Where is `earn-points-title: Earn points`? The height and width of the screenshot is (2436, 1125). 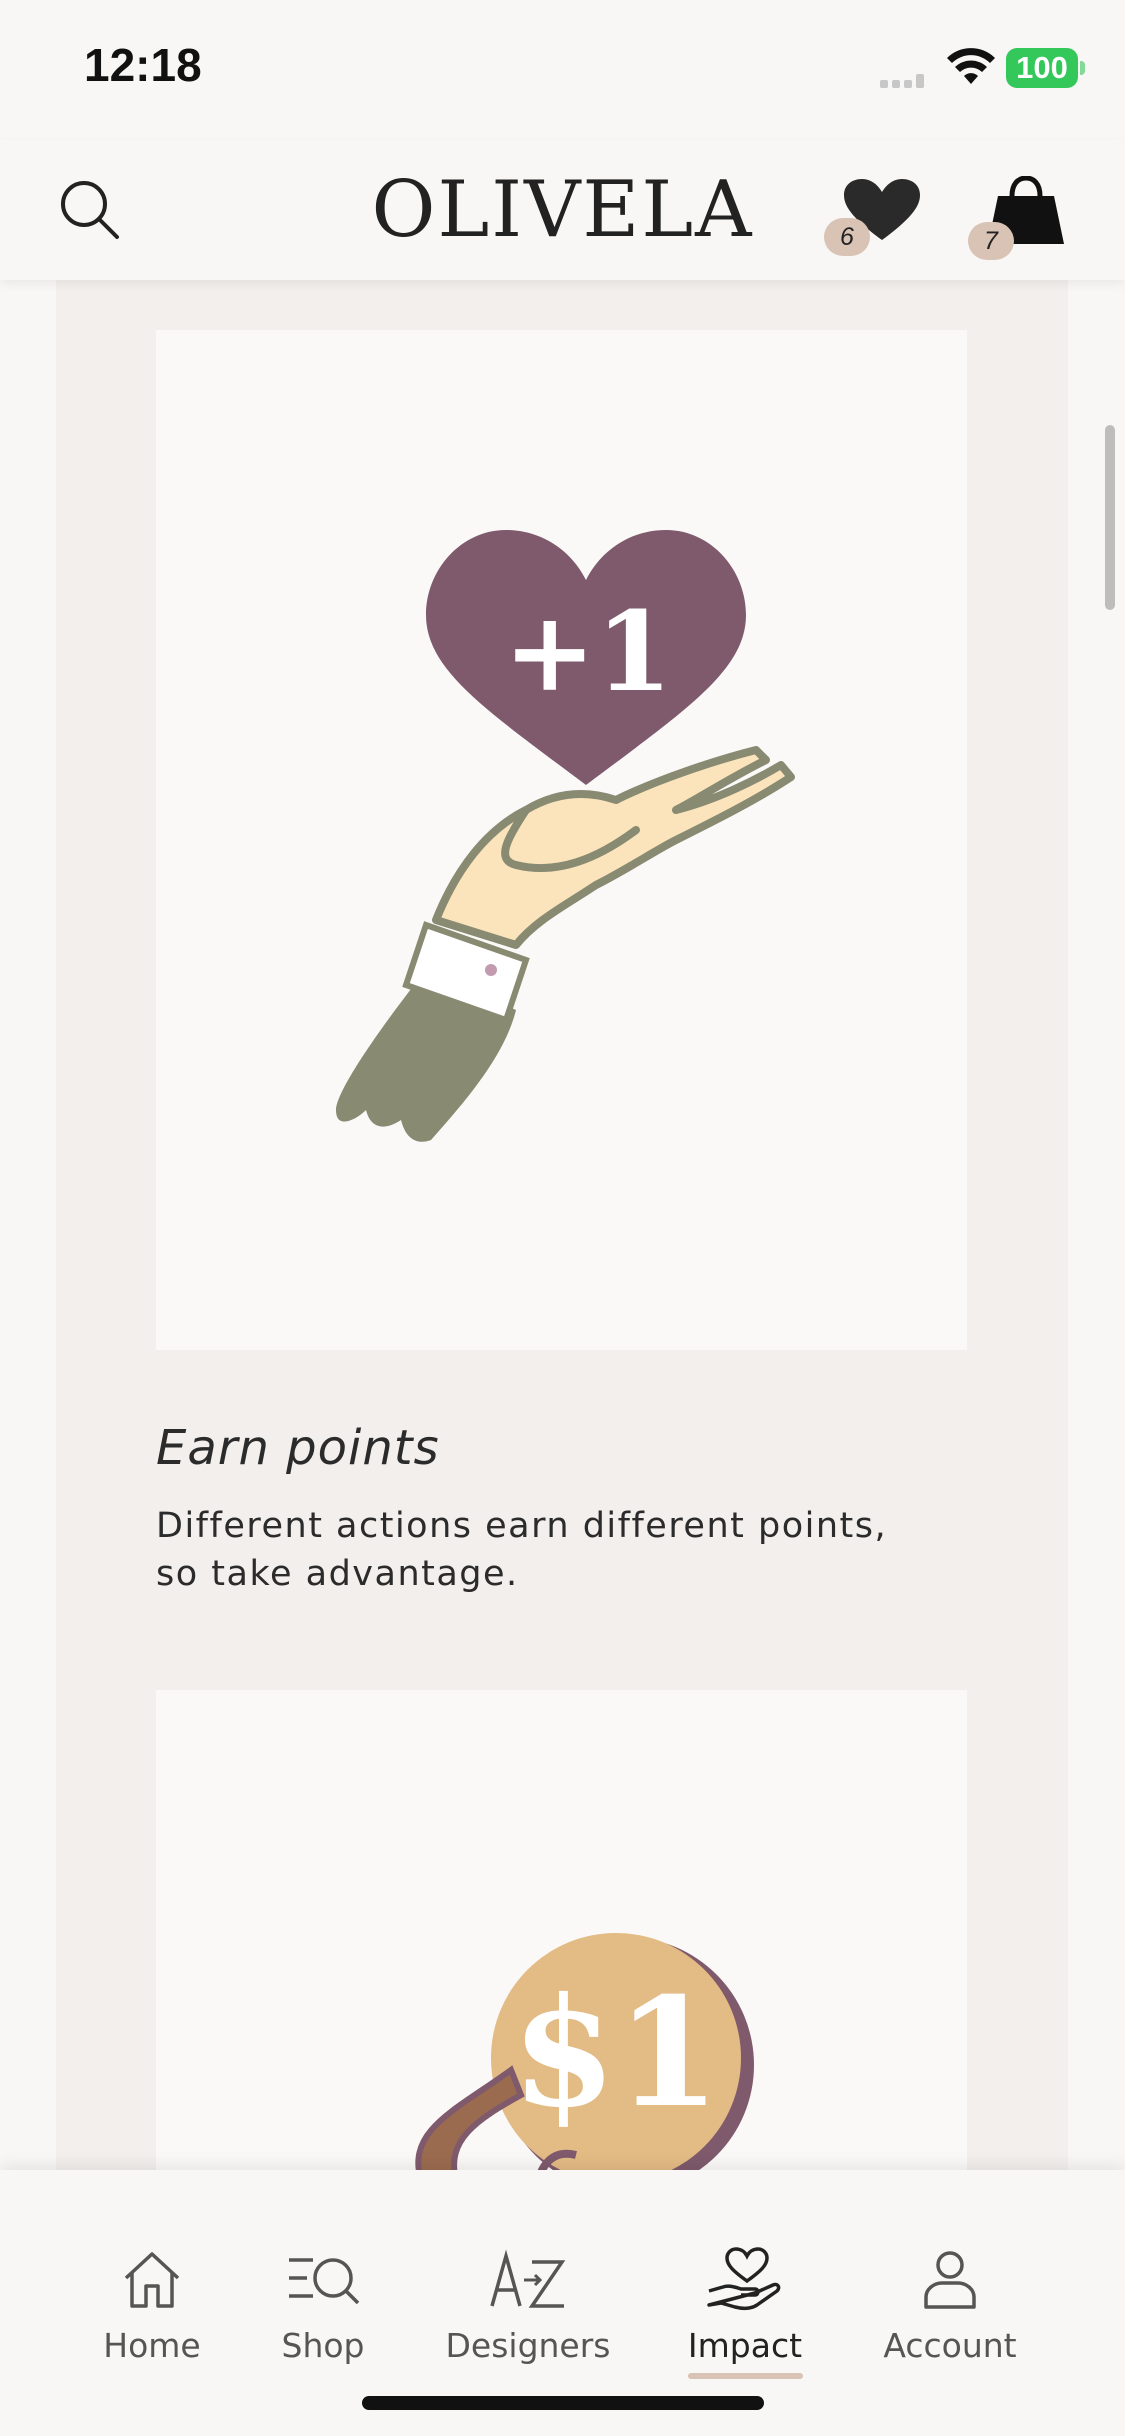
earn-points-title: Earn points is located at coordinates (298, 1448).